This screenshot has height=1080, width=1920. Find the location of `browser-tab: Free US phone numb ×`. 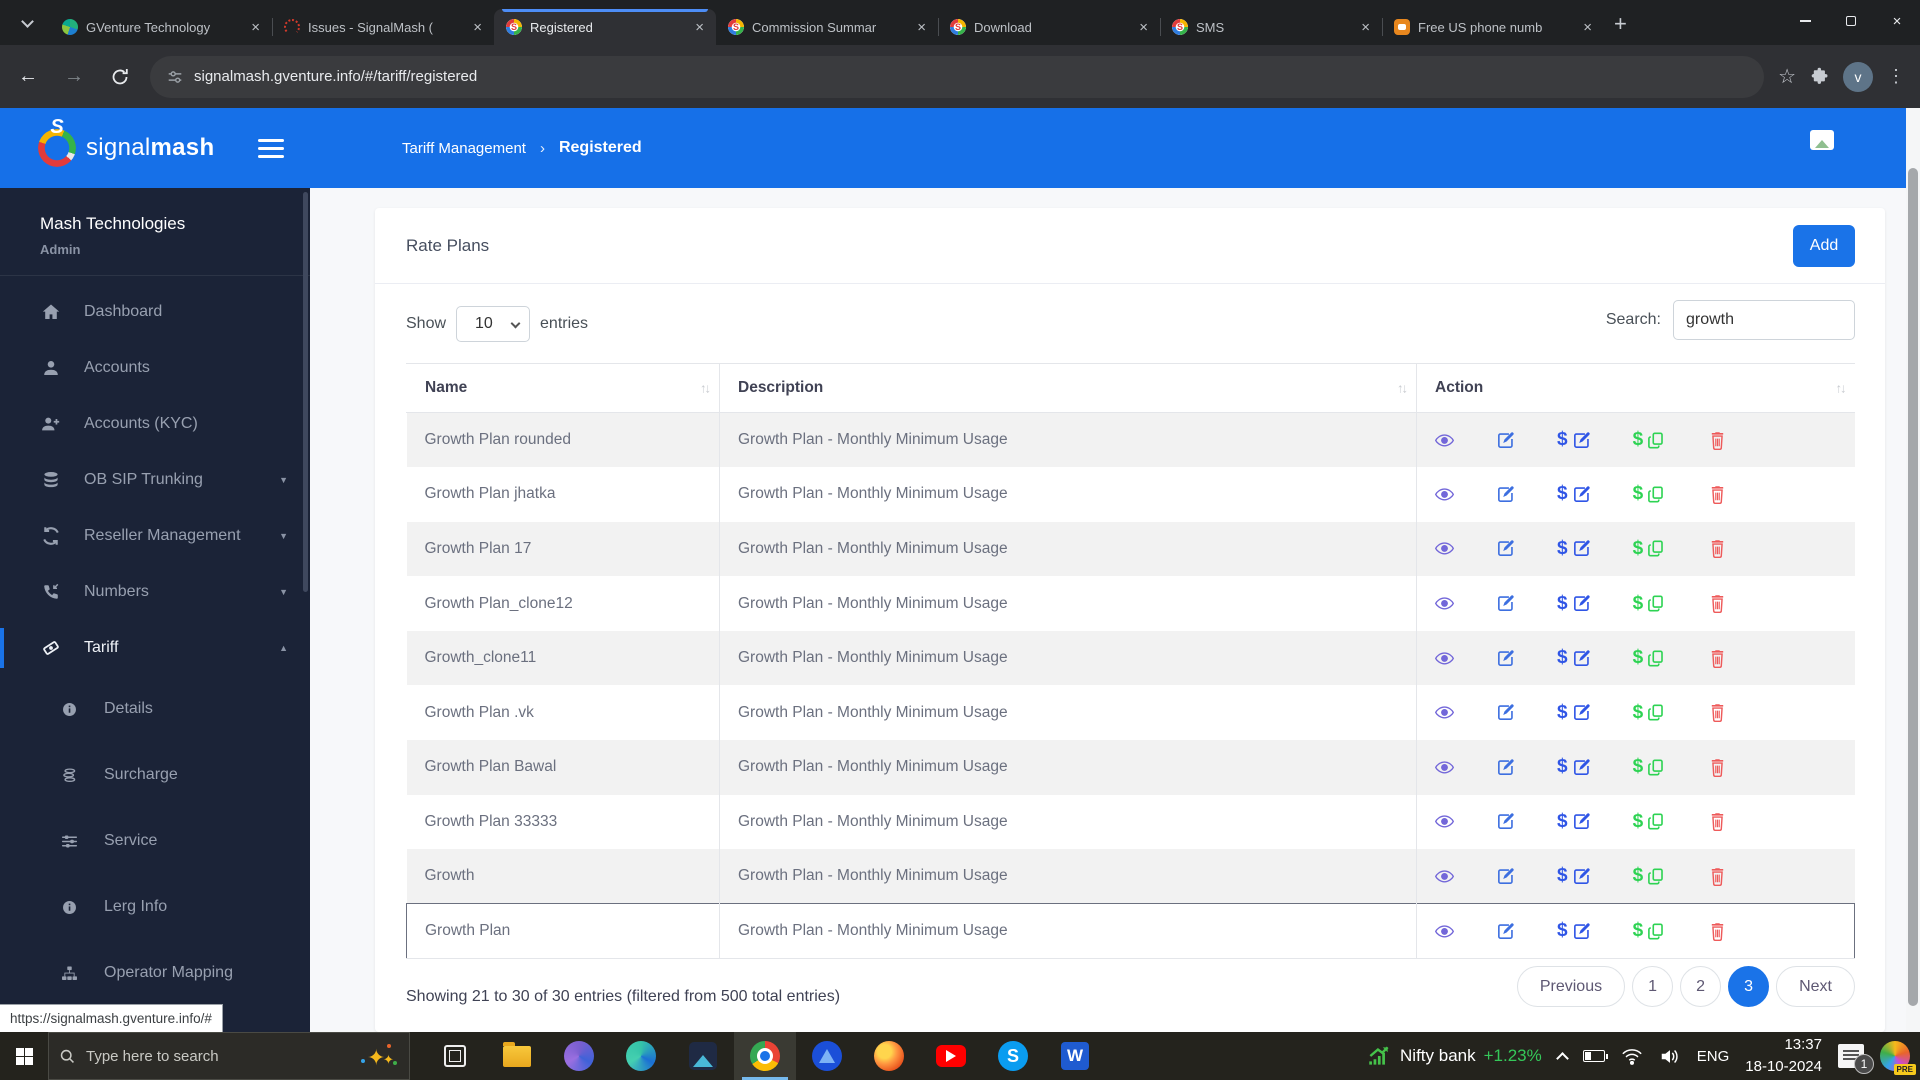

browser-tab: Free US phone numb × is located at coordinates (1493, 27).